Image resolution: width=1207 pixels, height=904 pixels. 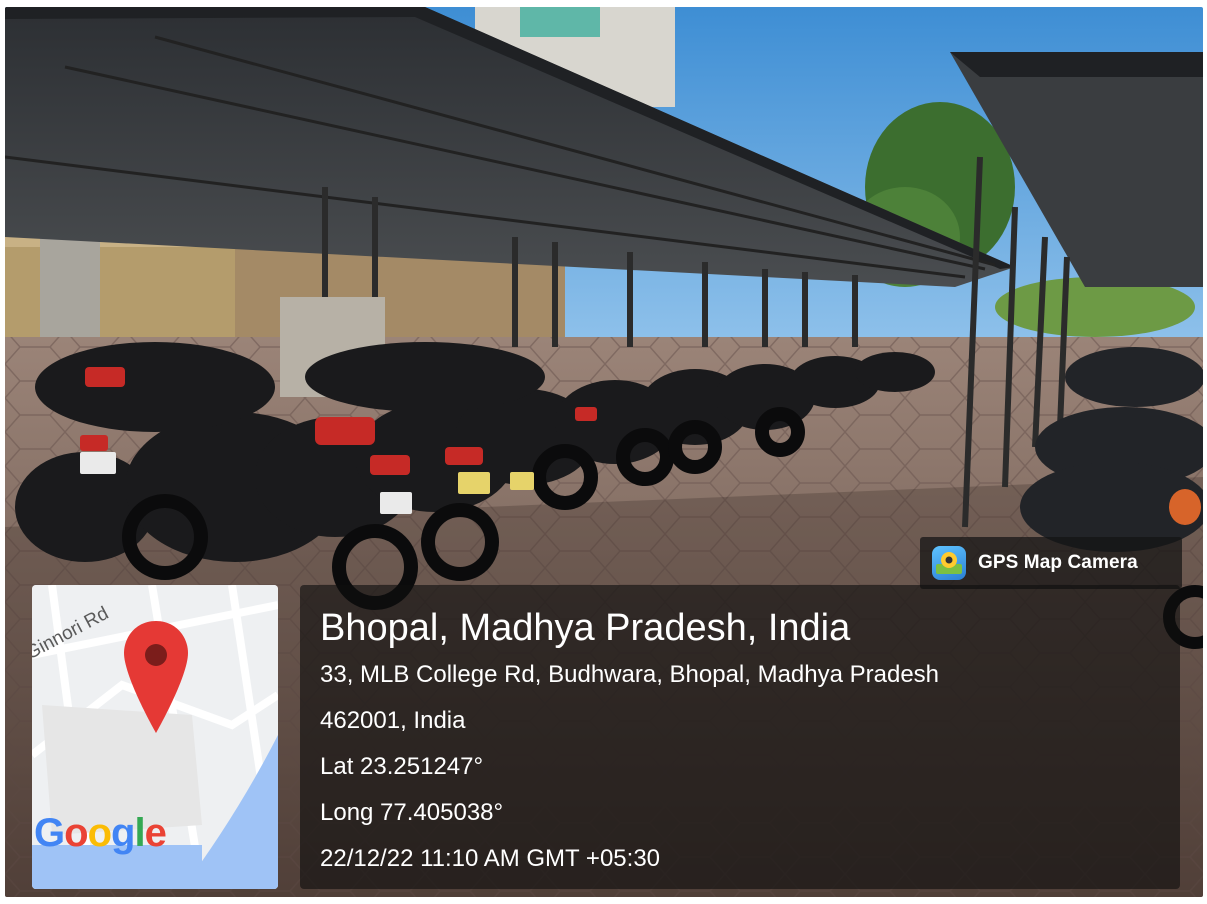 I want to click on gps-map-camera-badge: GPS Map Camera, so click(x=1051, y=563).